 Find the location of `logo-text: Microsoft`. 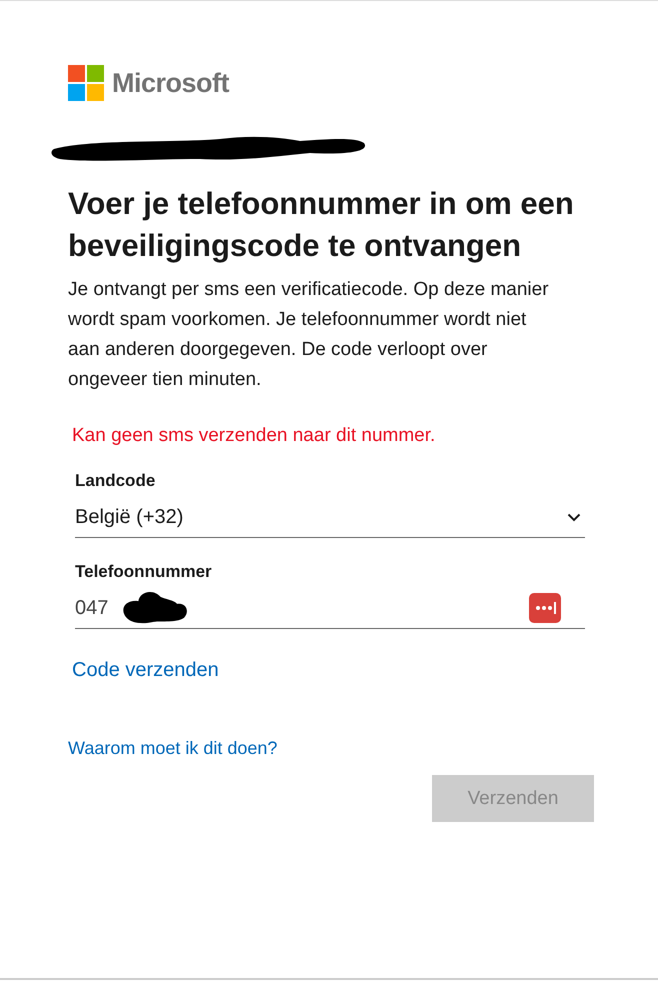

logo-text: Microsoft is located at coordinates (170, 83).